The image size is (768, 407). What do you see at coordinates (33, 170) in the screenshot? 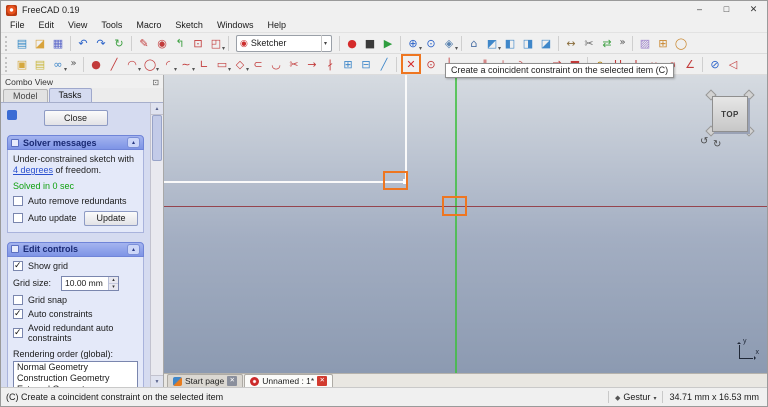
I see `dof-link: 4 degrees` at bounding box center [33, 170].